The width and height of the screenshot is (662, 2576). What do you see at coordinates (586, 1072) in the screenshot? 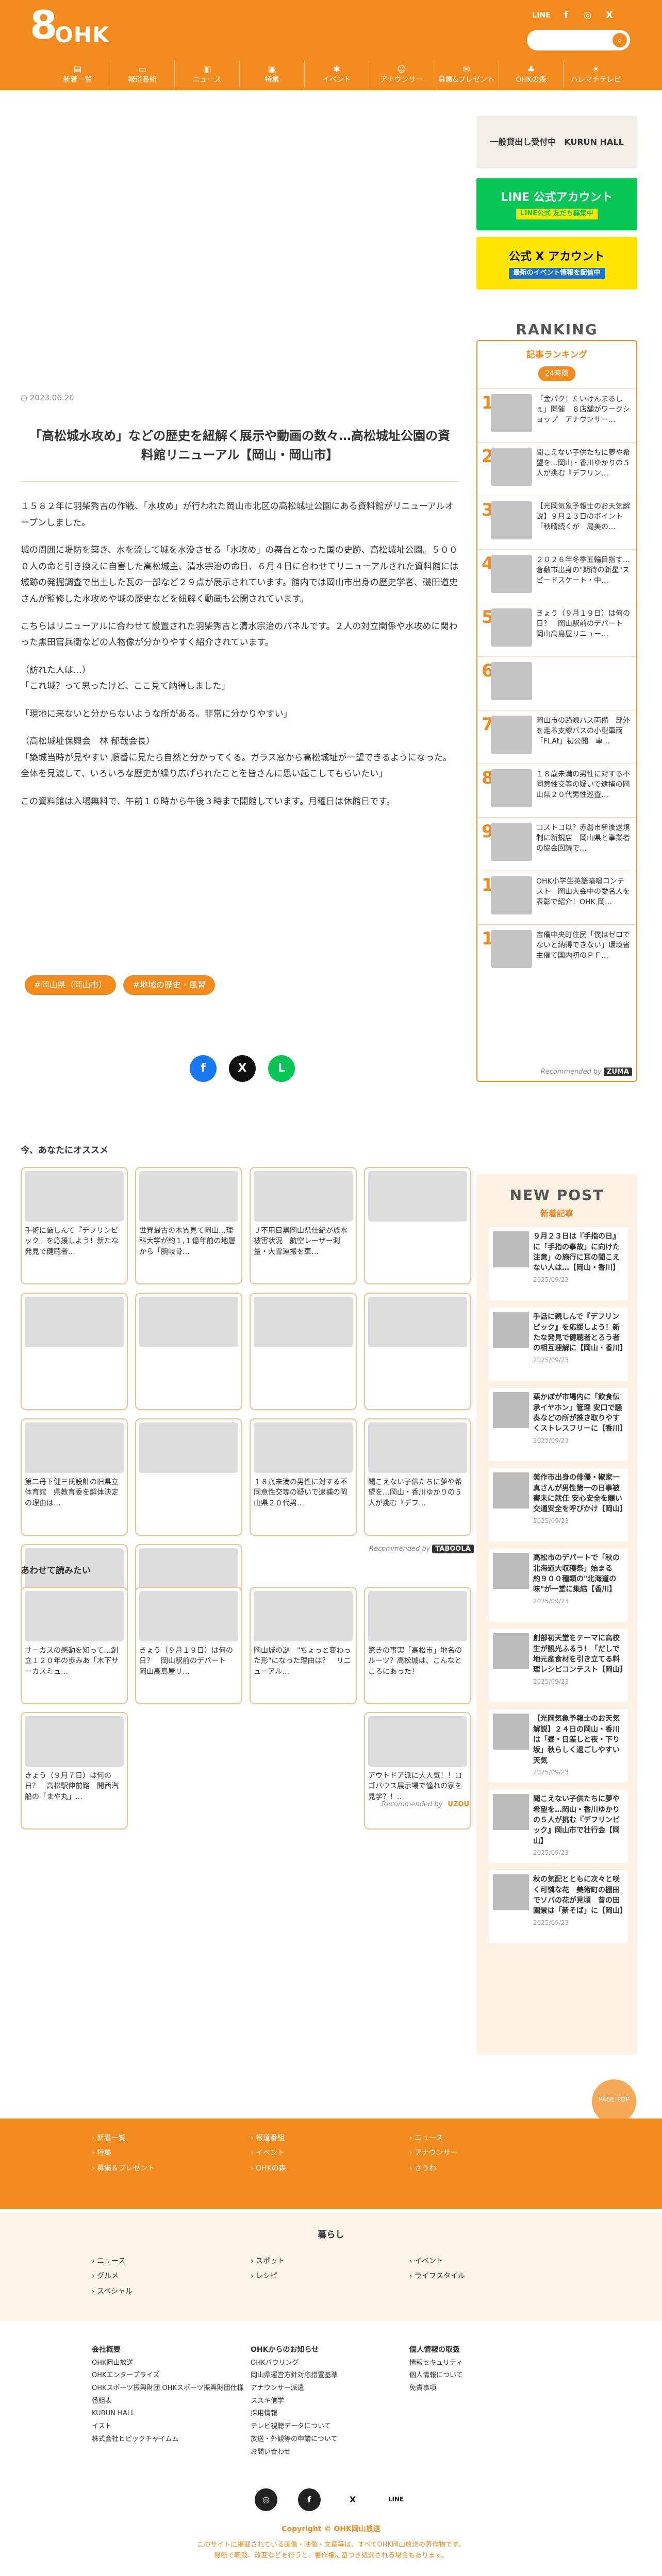
I see `zuma-credit: Recommended by ZUMA` at bounding box center [586, 1072].